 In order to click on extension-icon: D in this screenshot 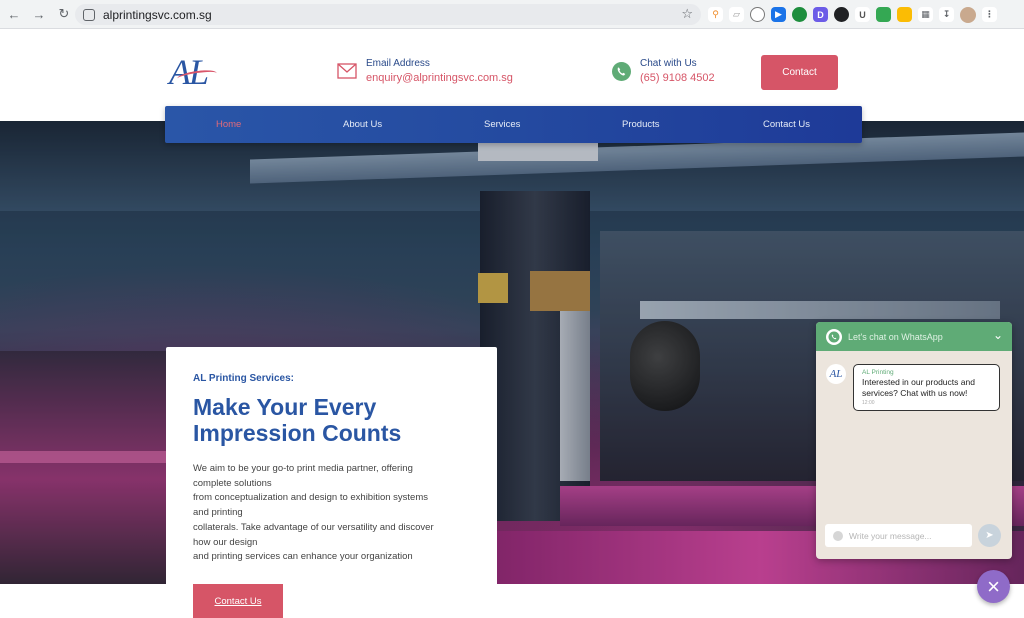, I will do `click(820, 14)`.